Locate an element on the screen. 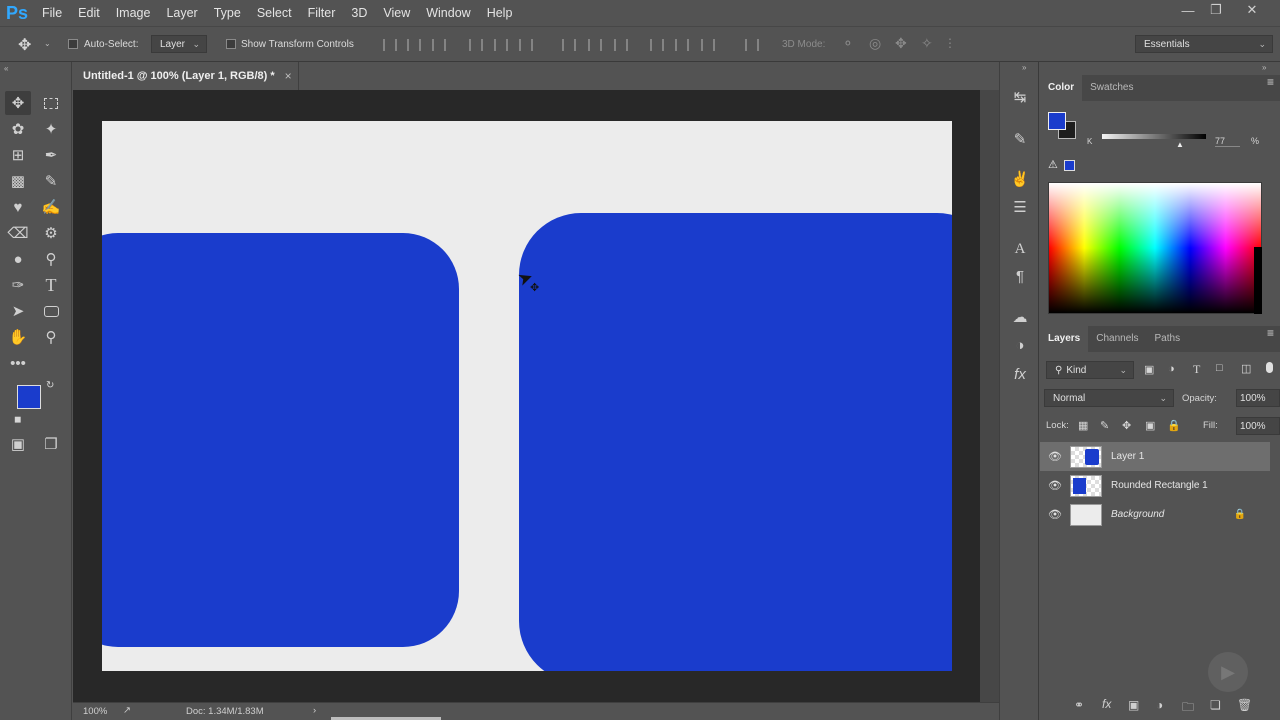 The height and width of the screenshot is (720, 1280). menu-help: Help is located at coordinates (500, 13).